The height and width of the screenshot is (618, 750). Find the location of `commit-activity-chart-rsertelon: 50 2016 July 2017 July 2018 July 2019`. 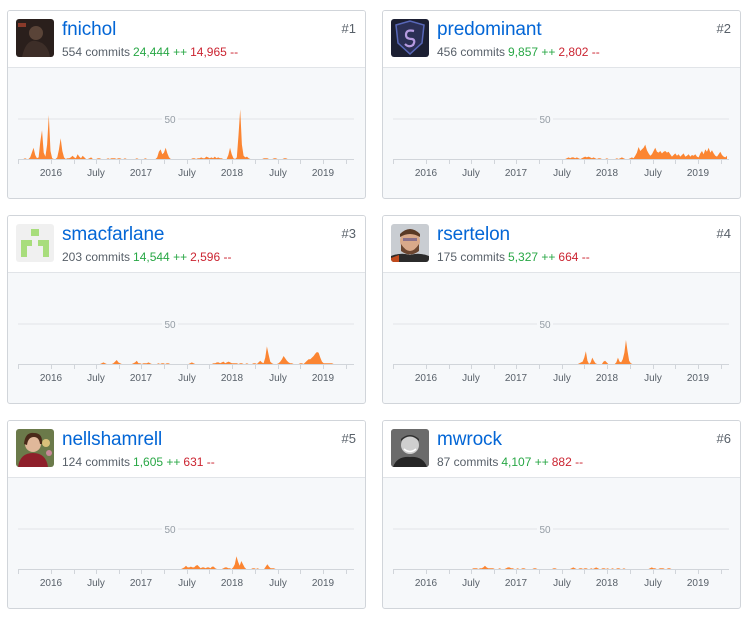

commit-activity-chart-rsertelon: 50 2016 July 2017 July 2018 July 2019 is located at coordinates (561, 338).